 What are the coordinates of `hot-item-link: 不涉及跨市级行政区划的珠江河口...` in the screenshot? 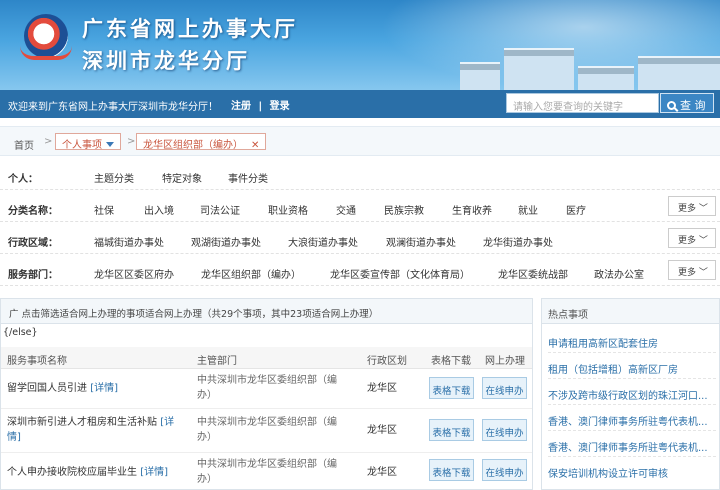 It's located at (632, 393).